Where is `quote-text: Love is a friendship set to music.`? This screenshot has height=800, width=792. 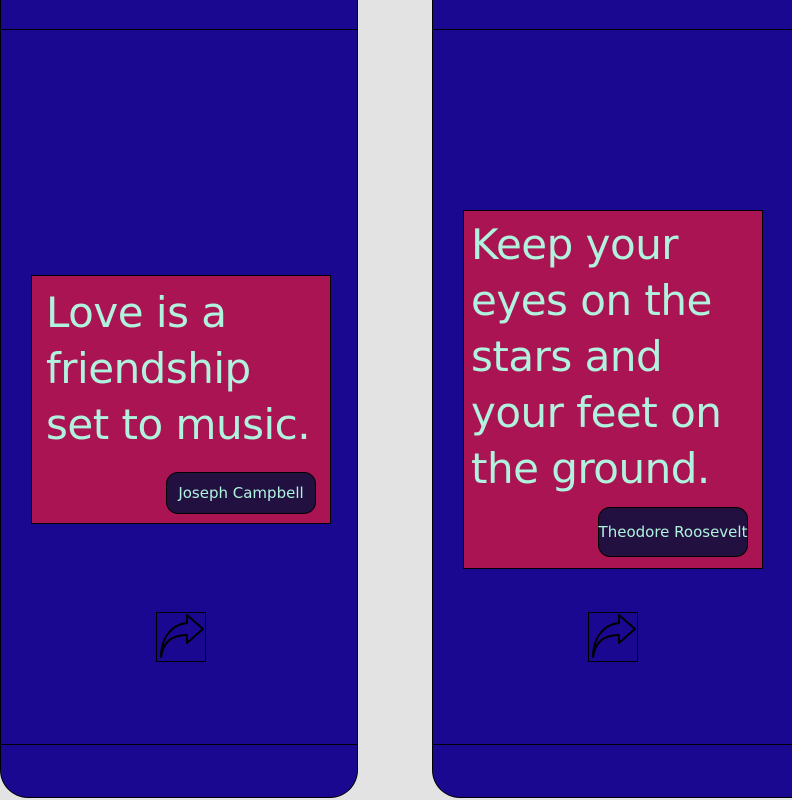 quote-text: Love is a friendship set to music. is located at coordinates (178, 368).